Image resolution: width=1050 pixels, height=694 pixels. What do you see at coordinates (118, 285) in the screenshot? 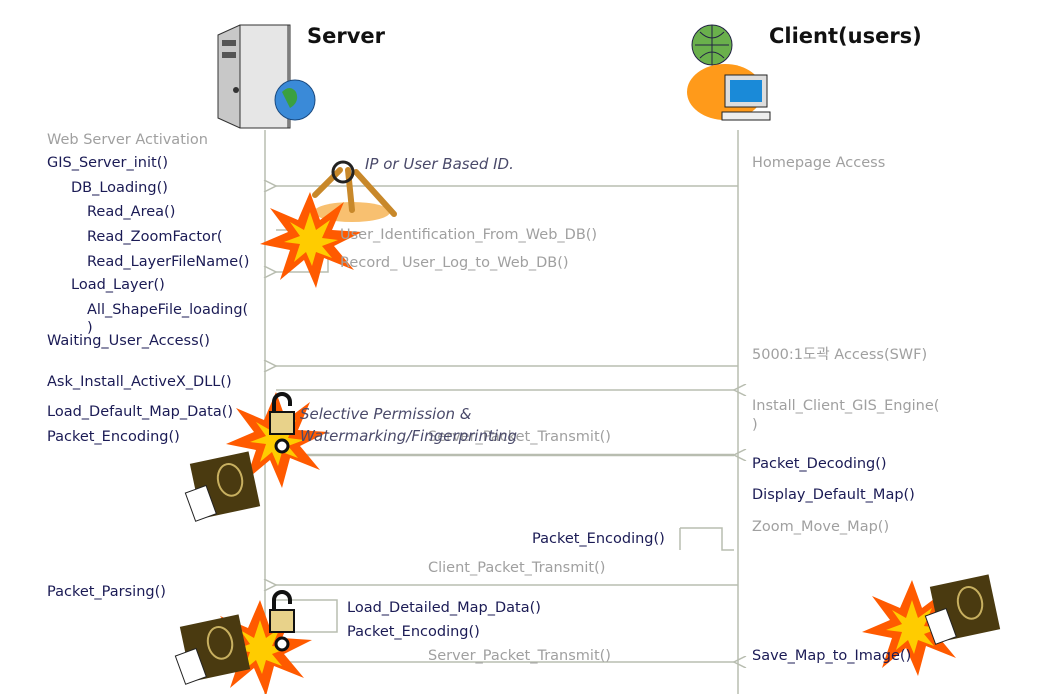
I see `server-step: Load_Layer()` at bounding box center [118, 285].